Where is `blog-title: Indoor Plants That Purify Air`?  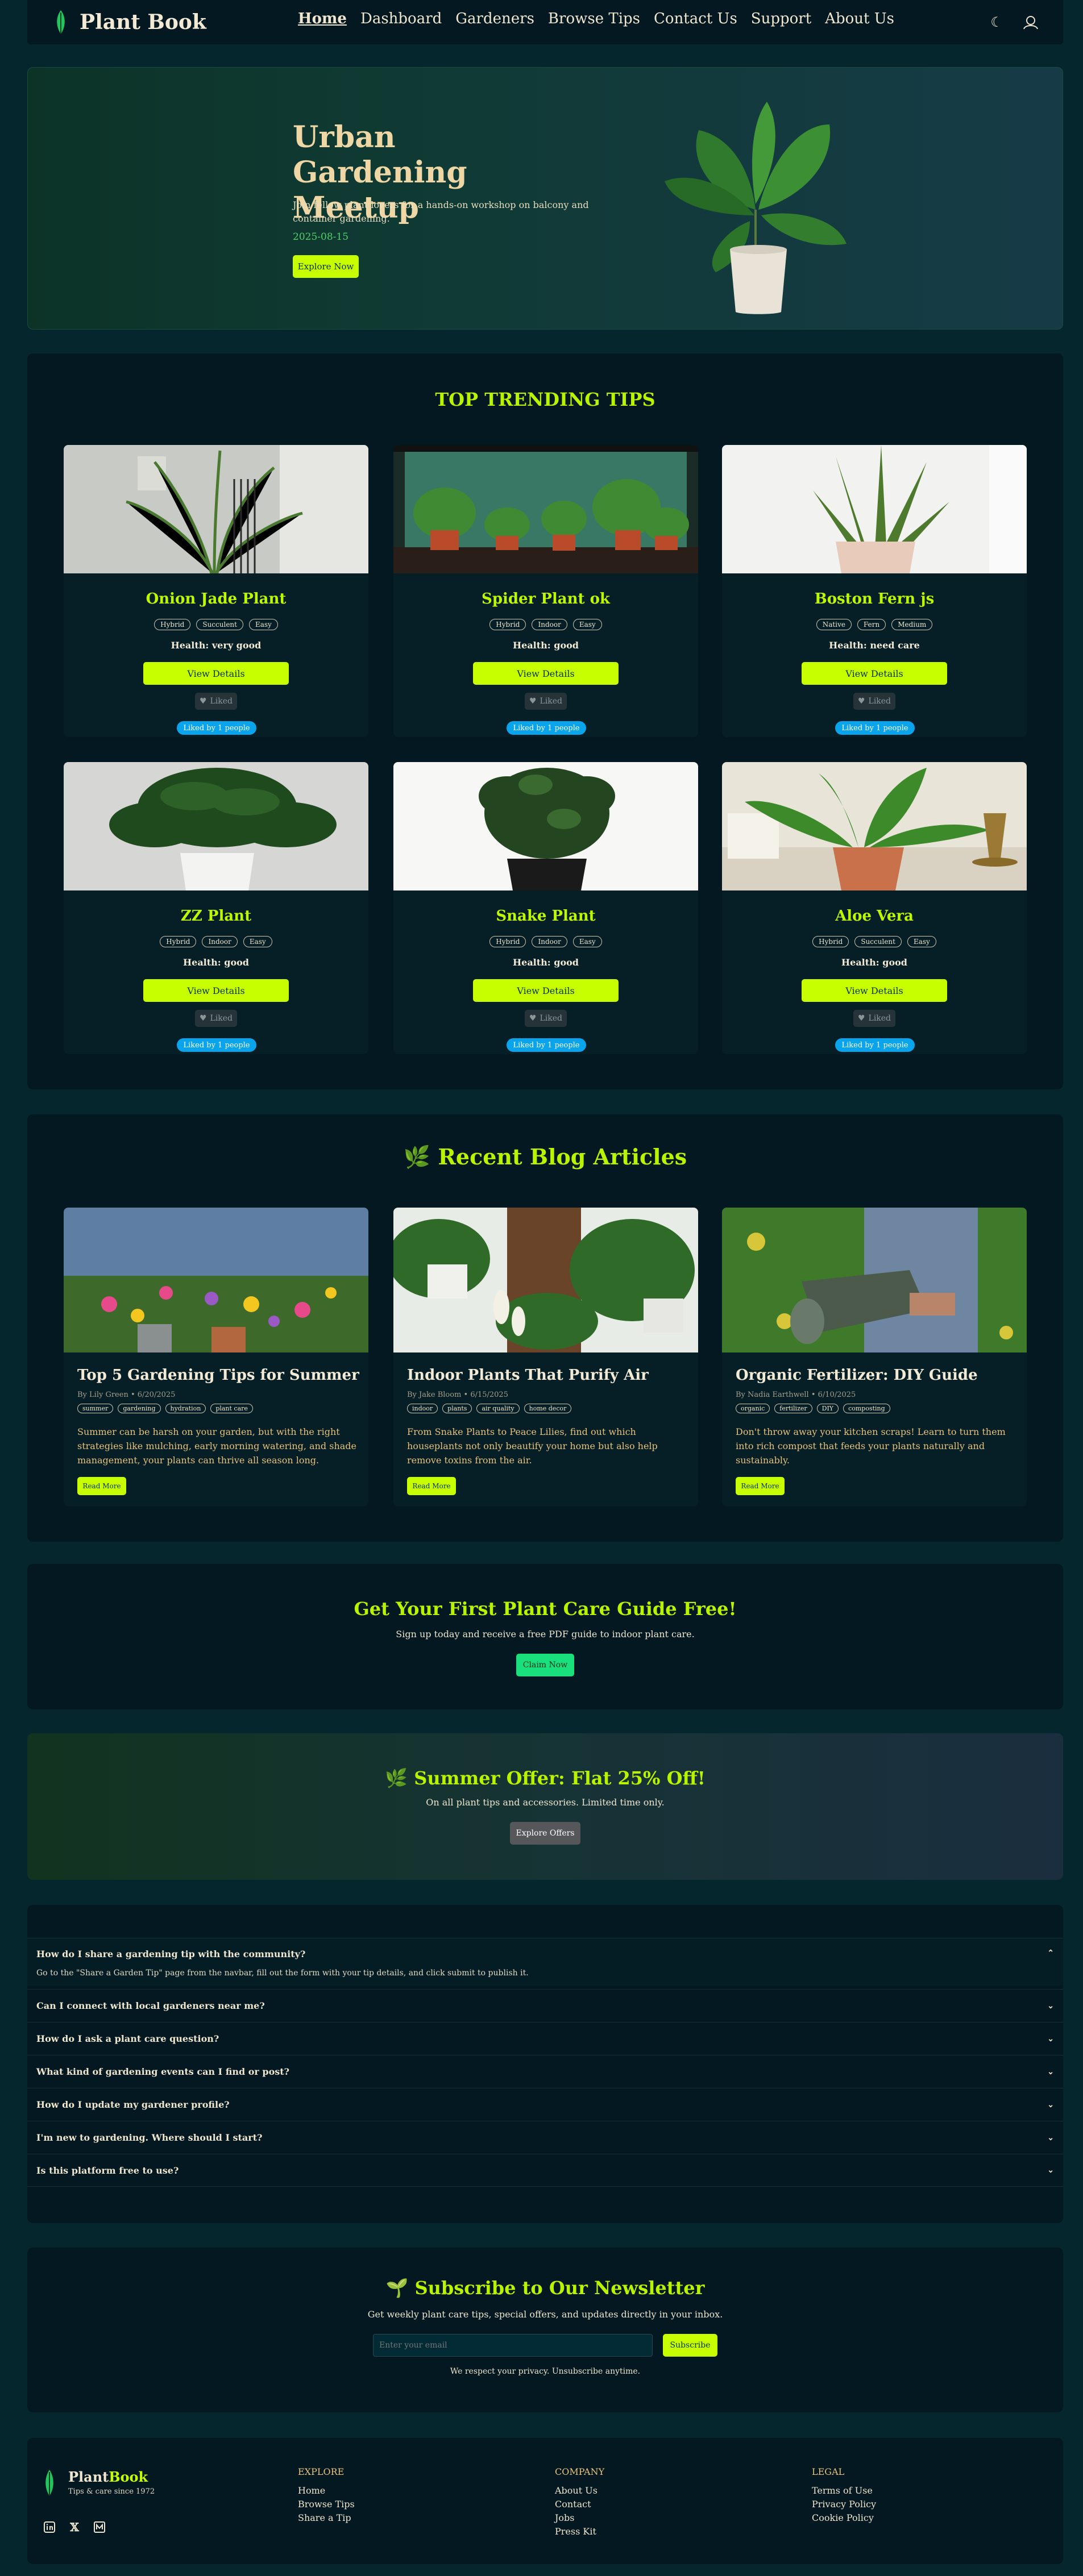 blog-title: Indoor Plants That Purify Air is located at coordinates (528, 1375).